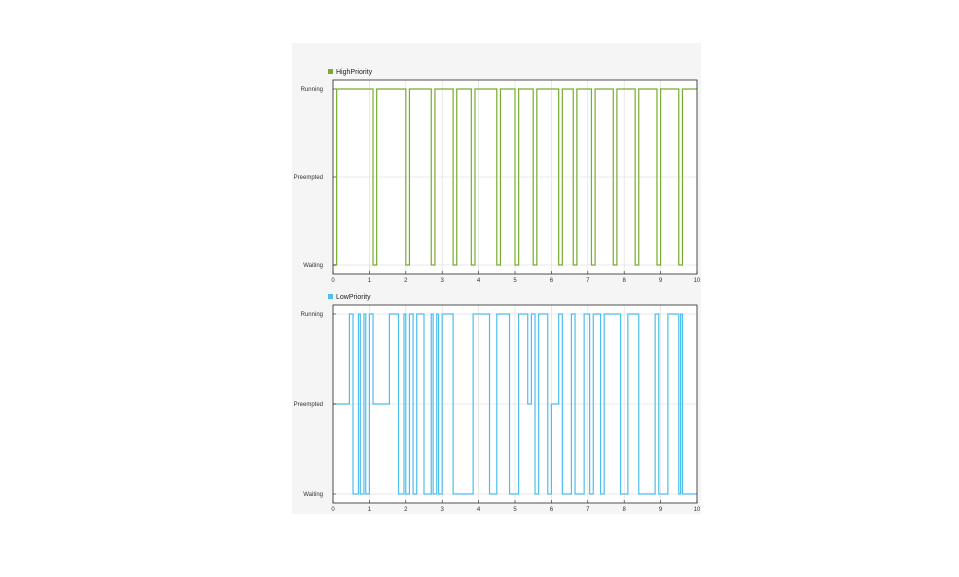 This screenshot has height=577, width=959. I want to click on legend-label: LowPriority, so click(353, 297).